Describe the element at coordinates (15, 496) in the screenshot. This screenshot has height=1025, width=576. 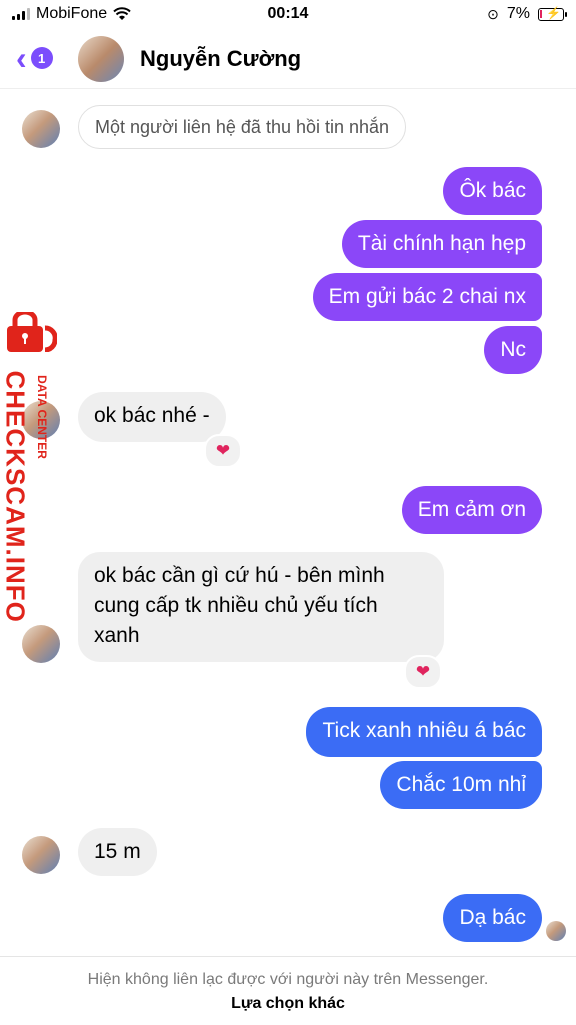
I see `watermark-text: CHECKSCAM.INFO` at that location.